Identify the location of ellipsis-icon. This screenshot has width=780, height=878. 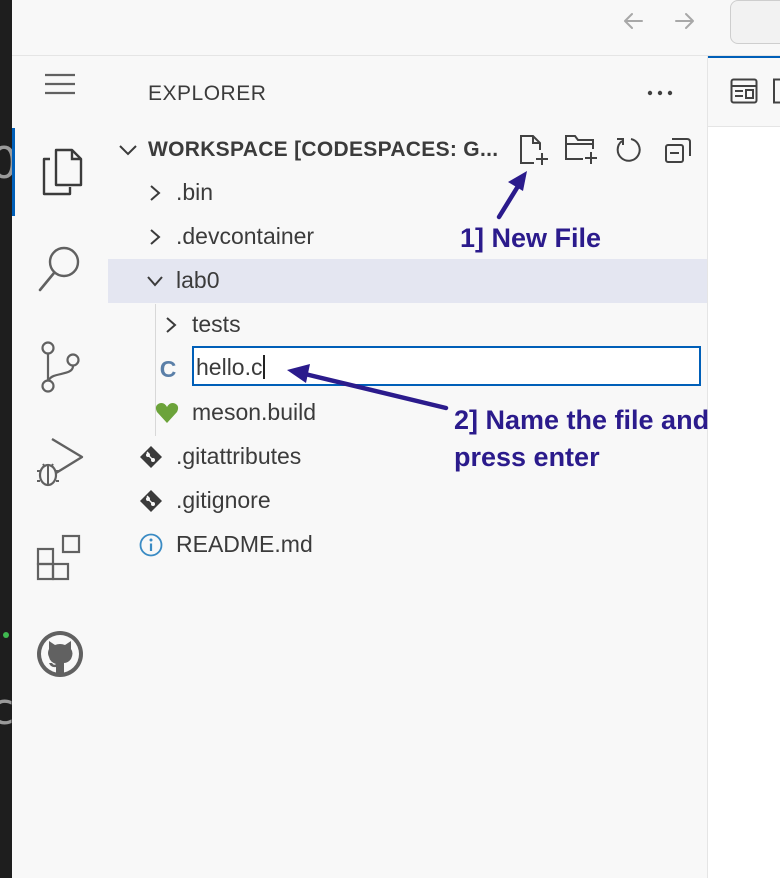
(660, 93).